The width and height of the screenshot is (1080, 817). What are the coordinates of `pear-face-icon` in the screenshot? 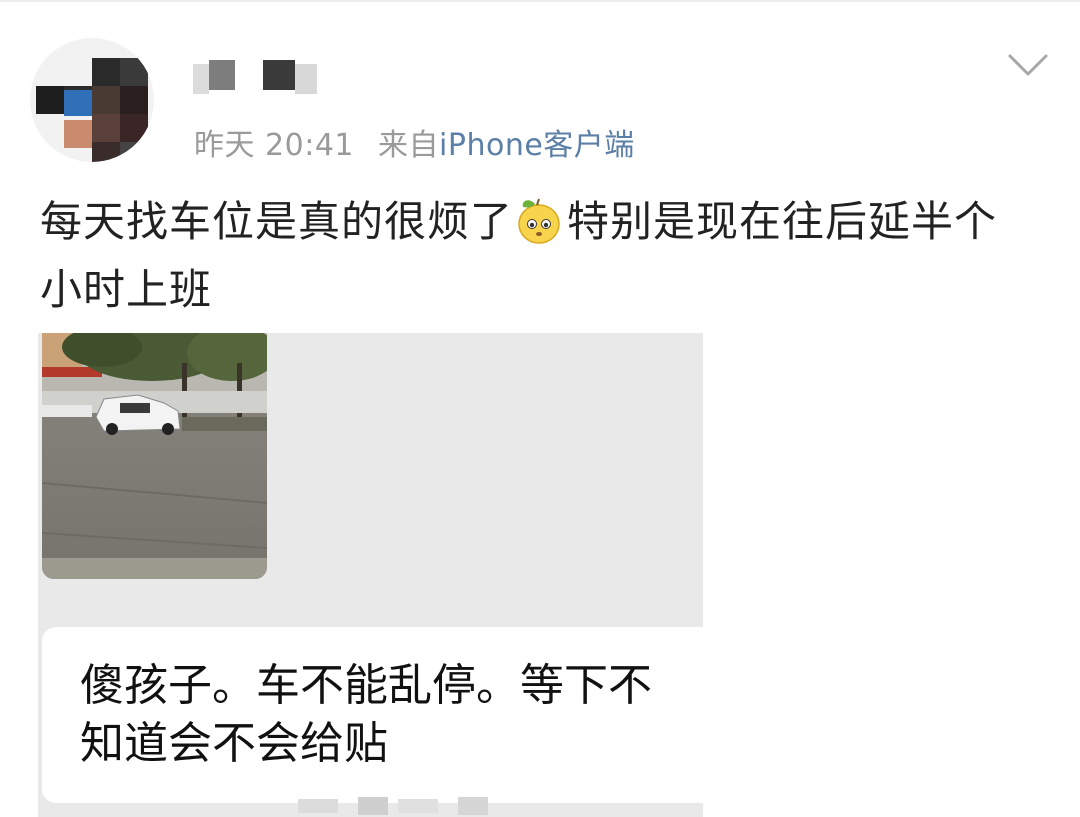 It's located at (540, 220).